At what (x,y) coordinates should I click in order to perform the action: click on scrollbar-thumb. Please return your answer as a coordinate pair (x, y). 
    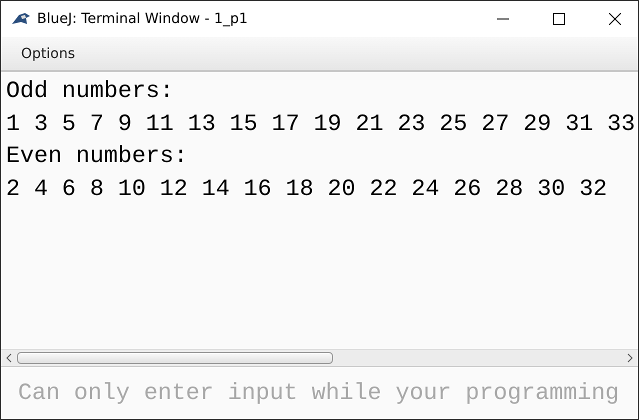
    Looking at the image, I should click on (175, 358).